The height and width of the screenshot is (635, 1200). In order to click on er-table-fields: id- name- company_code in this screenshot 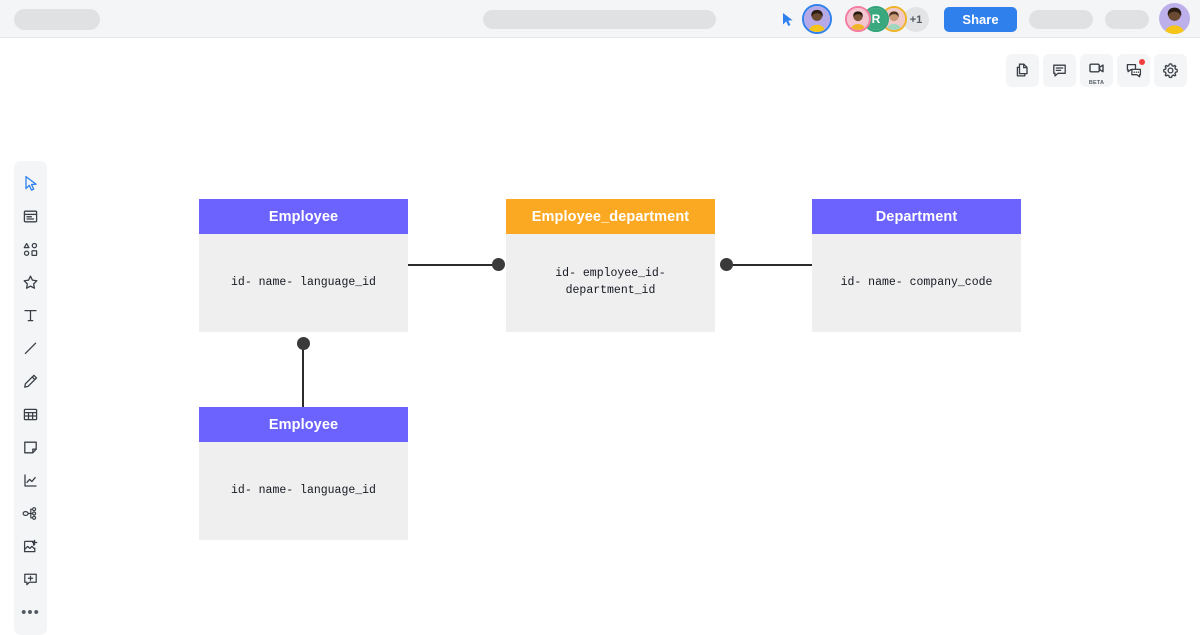, I will do `click(916, 283)`.